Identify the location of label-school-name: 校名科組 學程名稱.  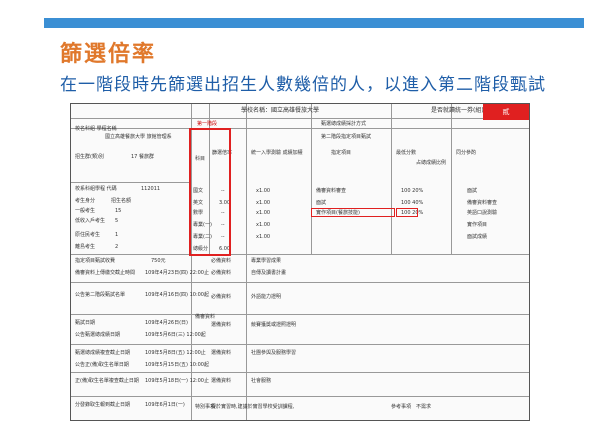
(96, 129).